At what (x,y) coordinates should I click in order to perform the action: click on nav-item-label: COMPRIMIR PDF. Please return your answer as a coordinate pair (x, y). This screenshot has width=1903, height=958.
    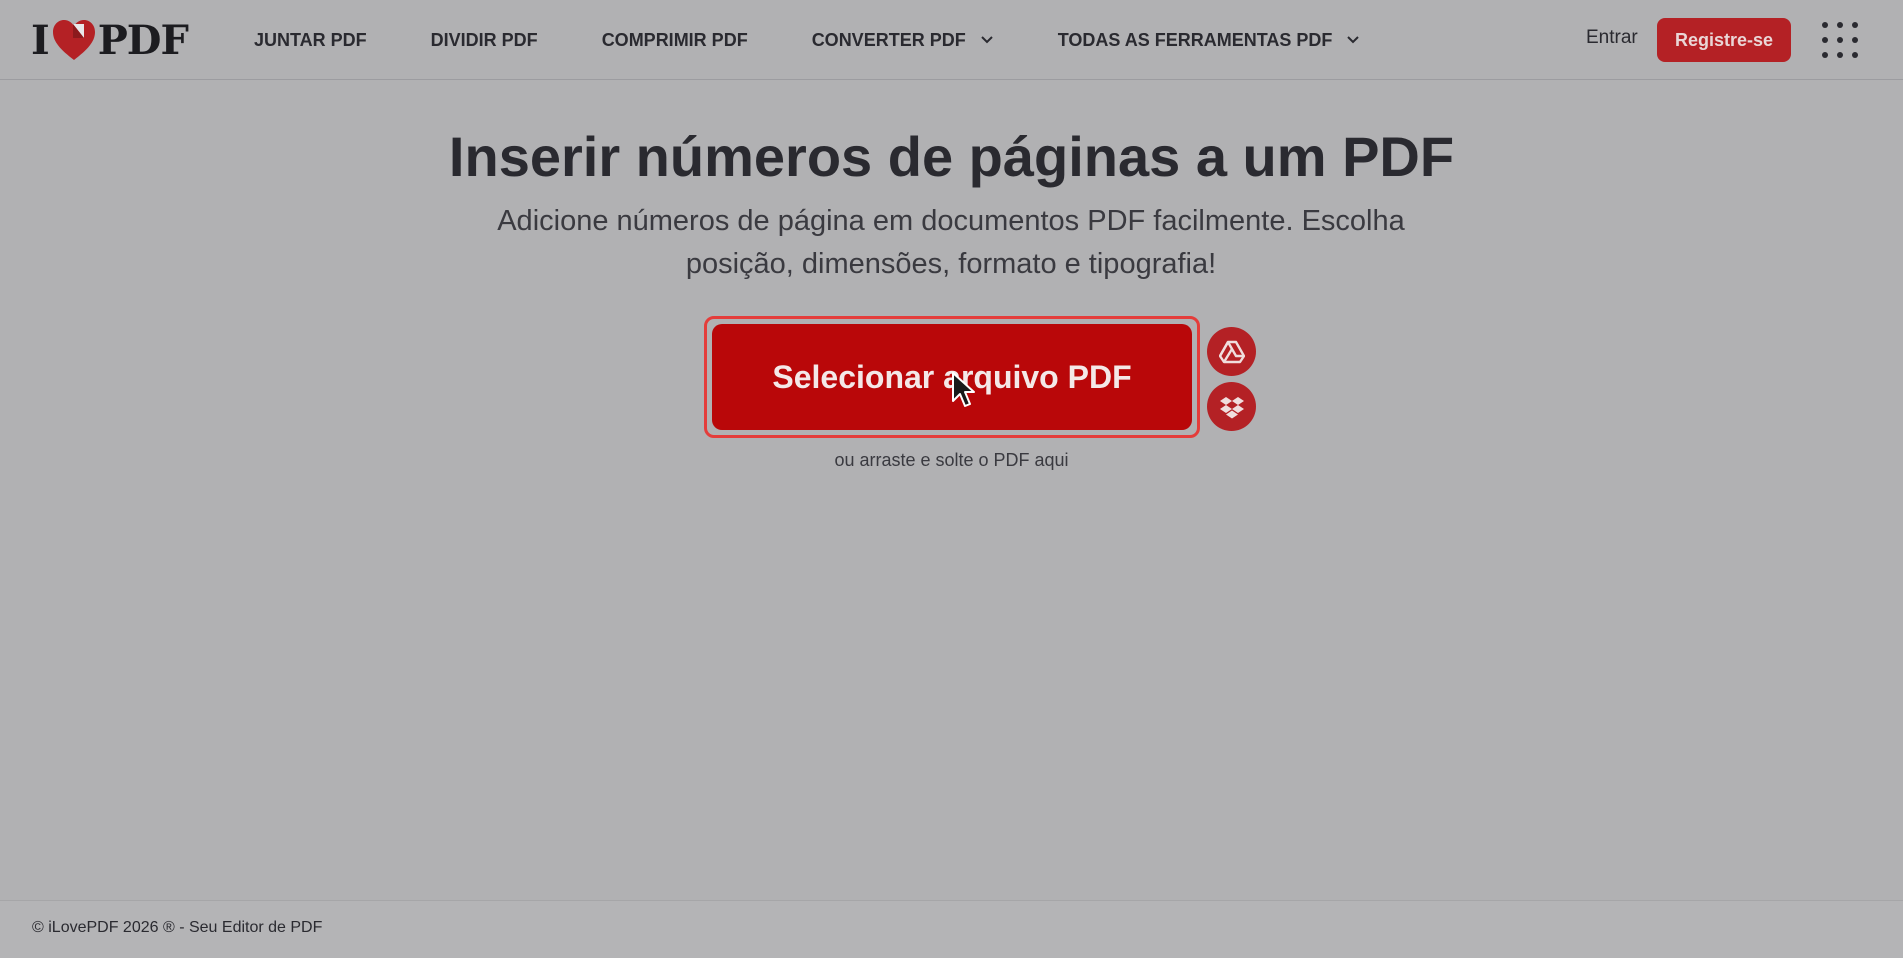
    Looking at the image, I should click on (674, 39).